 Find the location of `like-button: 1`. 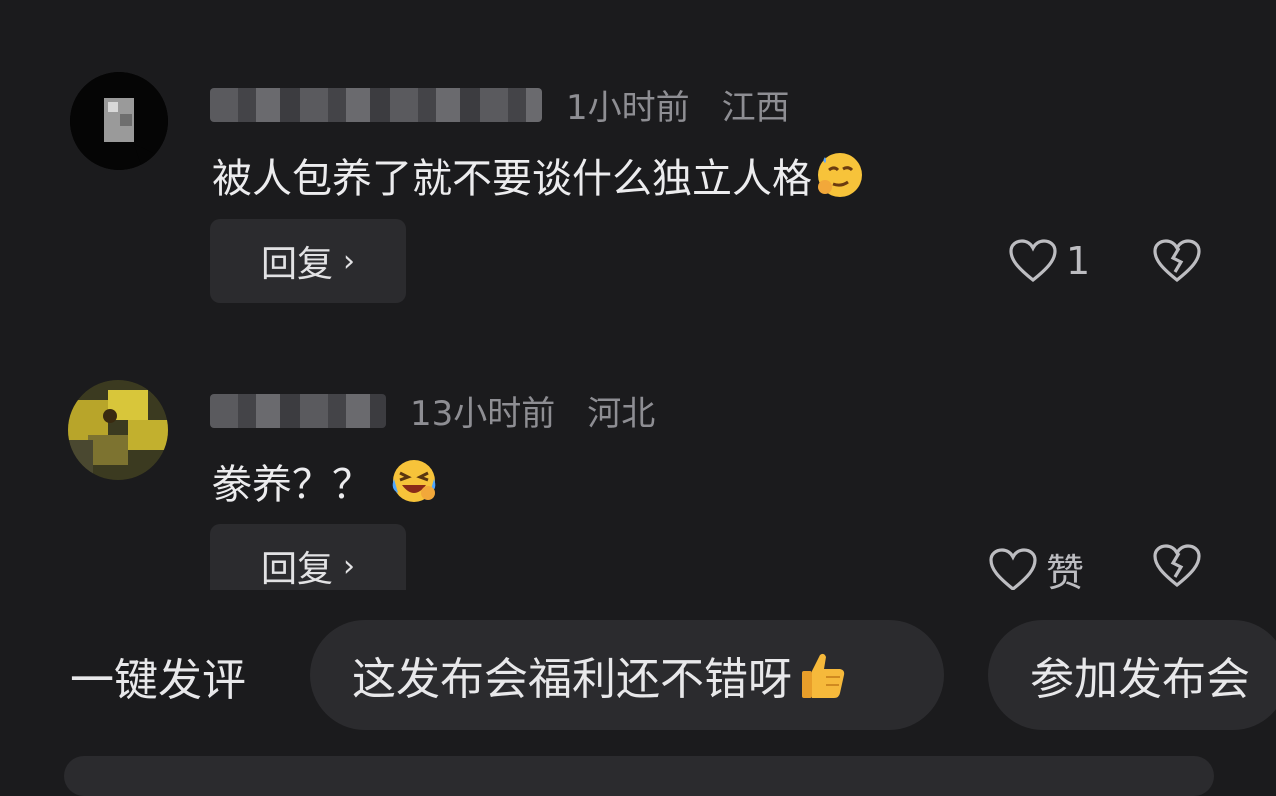

like-button: 1 is located at coordinates (1049, 261).